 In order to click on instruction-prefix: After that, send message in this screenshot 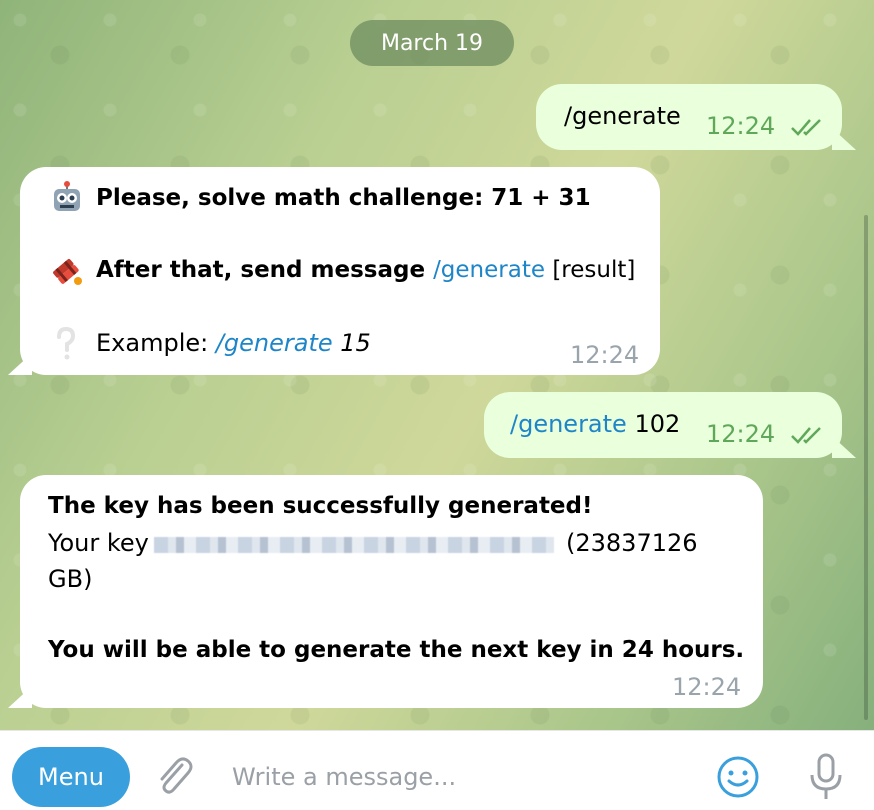, I will do `click(265, 270)`.